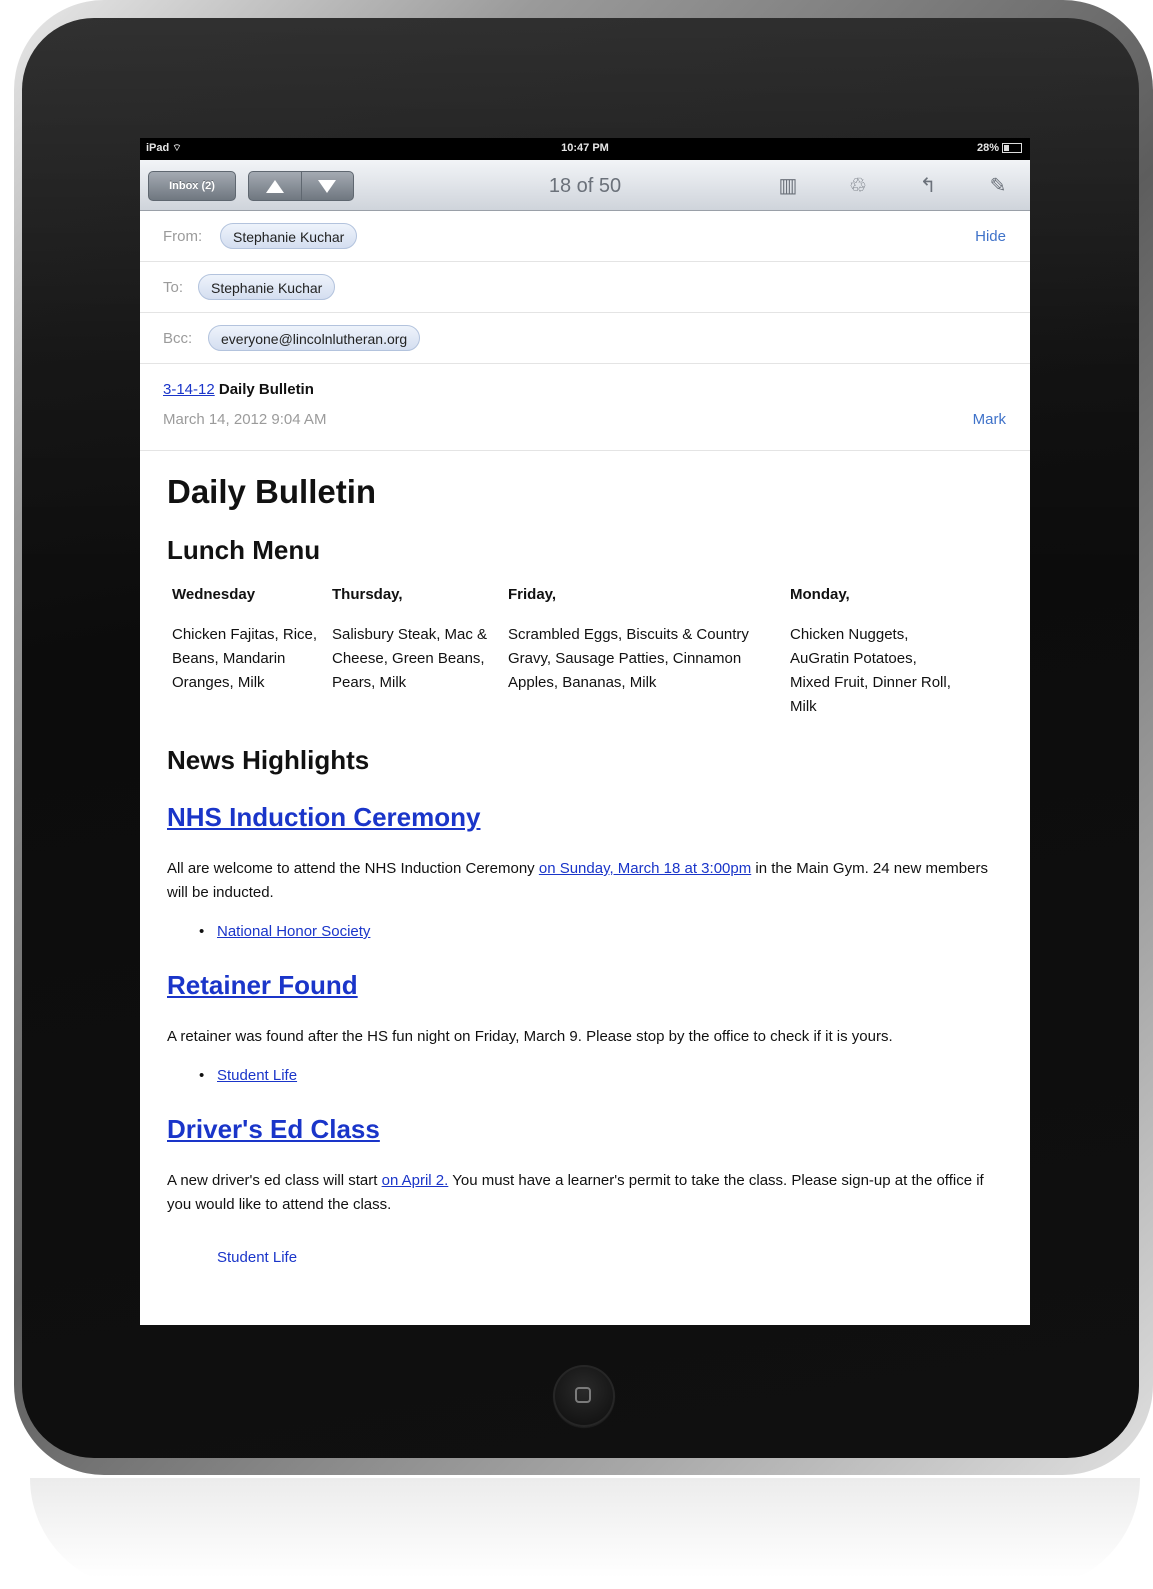  I want to click on lunch-day-header: Wednesday, so click(214, 594).